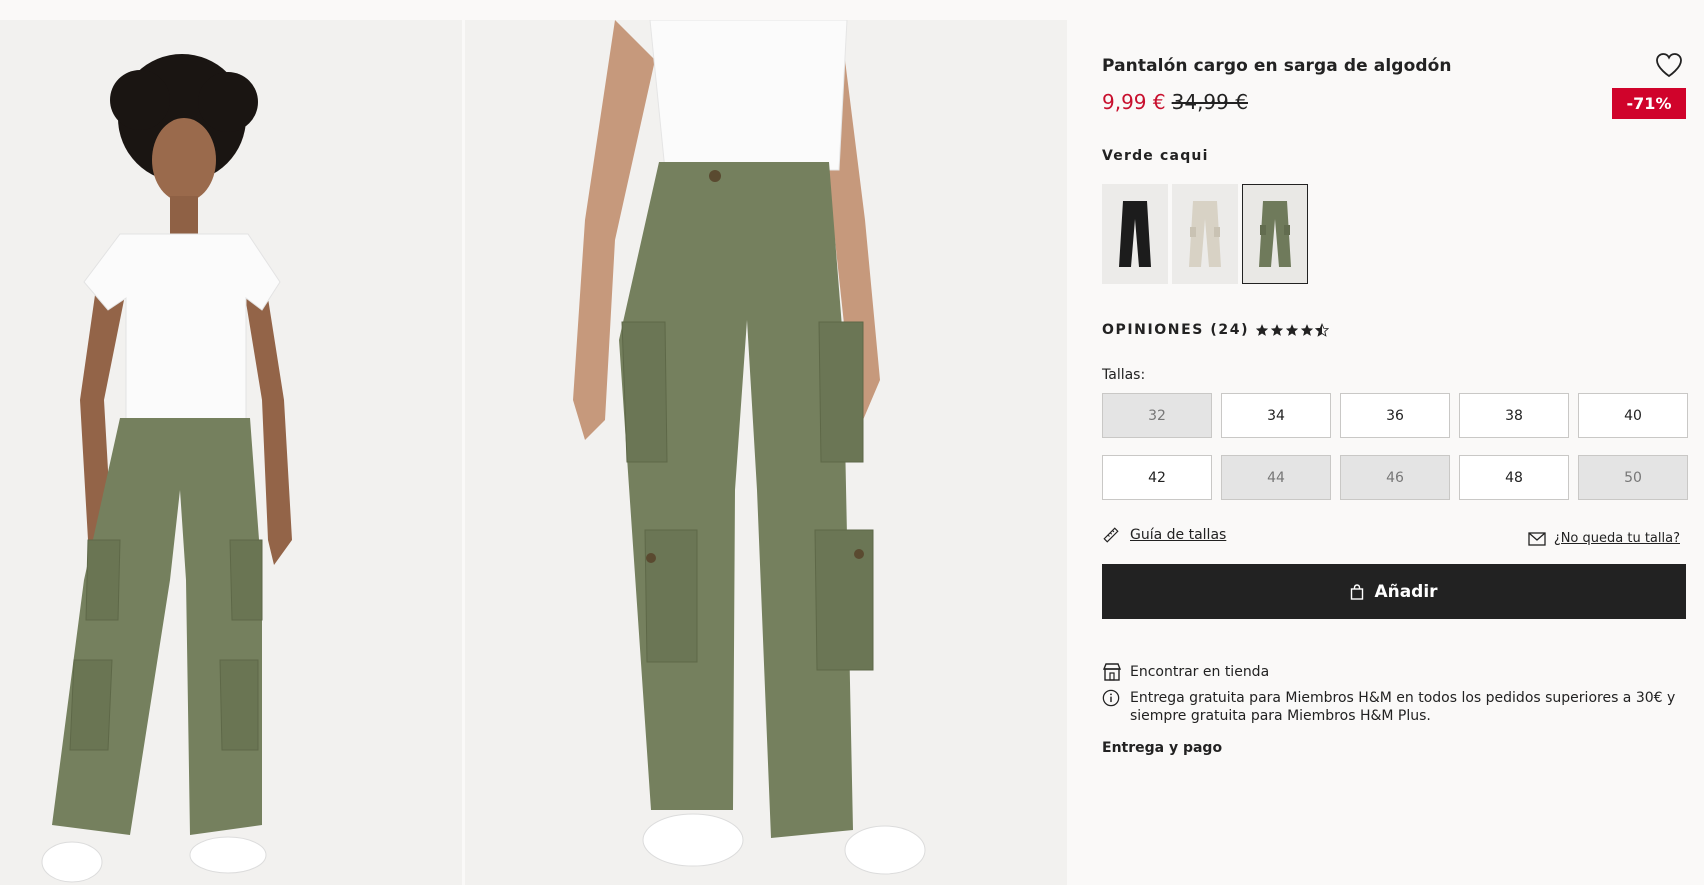 This screenshot has width=1704, height=885. I want to click on wishlist-button, so click(1669, 65).